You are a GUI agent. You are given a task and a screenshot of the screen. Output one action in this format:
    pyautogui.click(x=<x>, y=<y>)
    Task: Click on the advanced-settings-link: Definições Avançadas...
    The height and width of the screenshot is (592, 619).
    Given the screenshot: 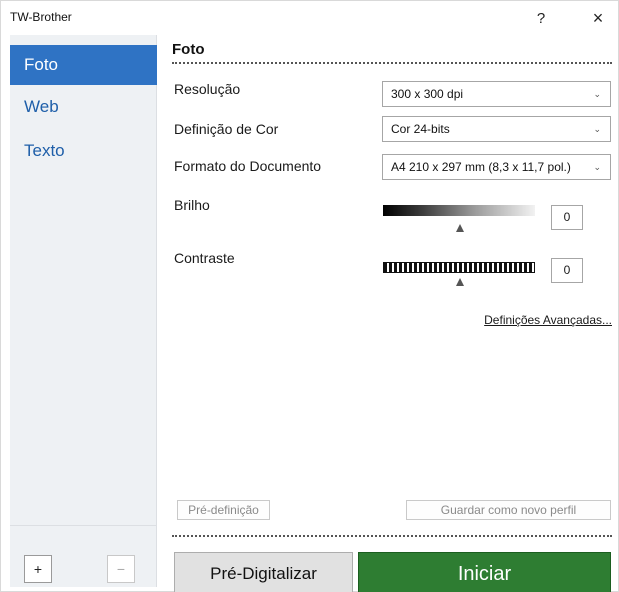 What is the action you would take?
    pyautogui.click(x=548, y=320)
    